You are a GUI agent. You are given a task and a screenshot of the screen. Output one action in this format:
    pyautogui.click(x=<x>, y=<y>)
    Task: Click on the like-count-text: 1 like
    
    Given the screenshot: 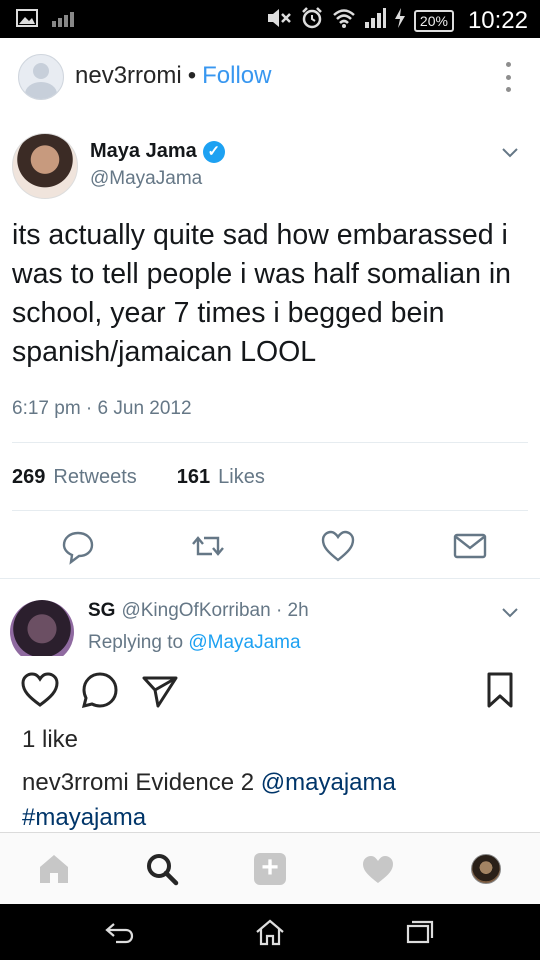 What is the action you would take?
    pyautogui.click(x=50, y=740)
    